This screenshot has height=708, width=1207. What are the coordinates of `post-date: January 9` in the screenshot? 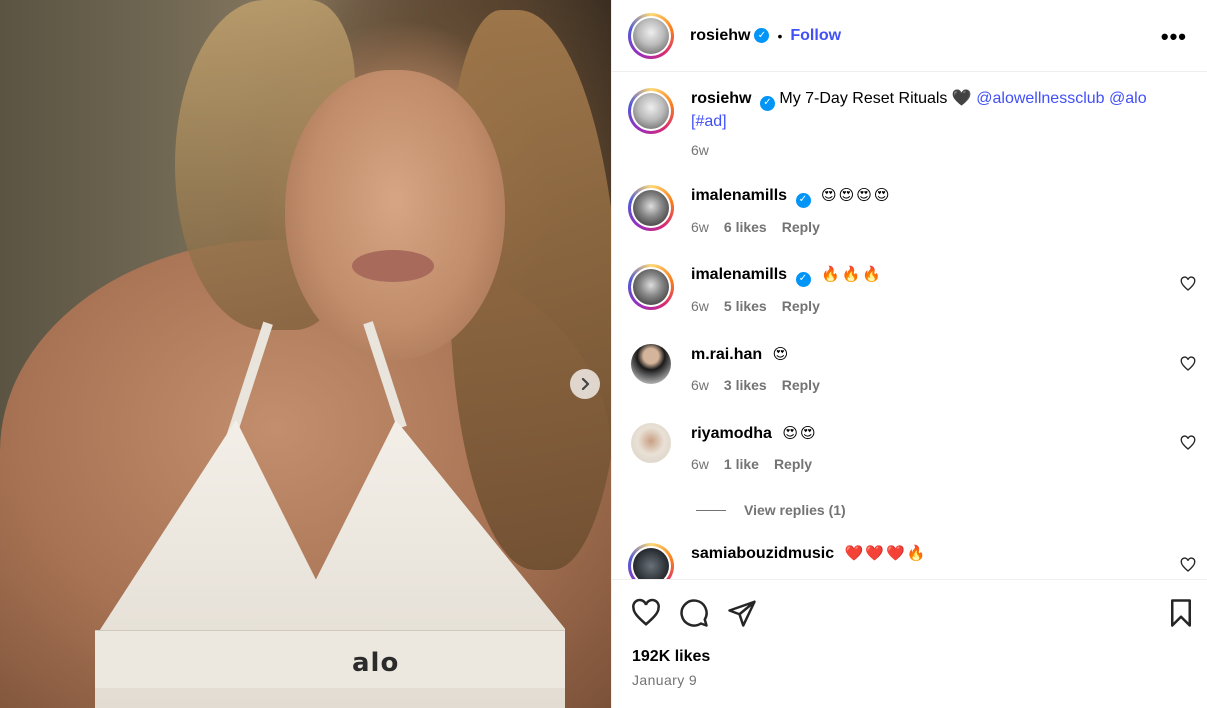 It's located at (665, 680).